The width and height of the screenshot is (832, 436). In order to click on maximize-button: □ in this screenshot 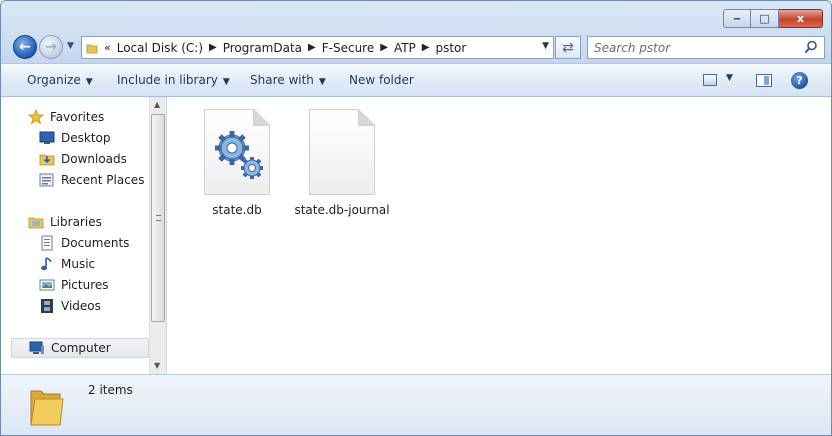, I will do `click(765, 18)`.